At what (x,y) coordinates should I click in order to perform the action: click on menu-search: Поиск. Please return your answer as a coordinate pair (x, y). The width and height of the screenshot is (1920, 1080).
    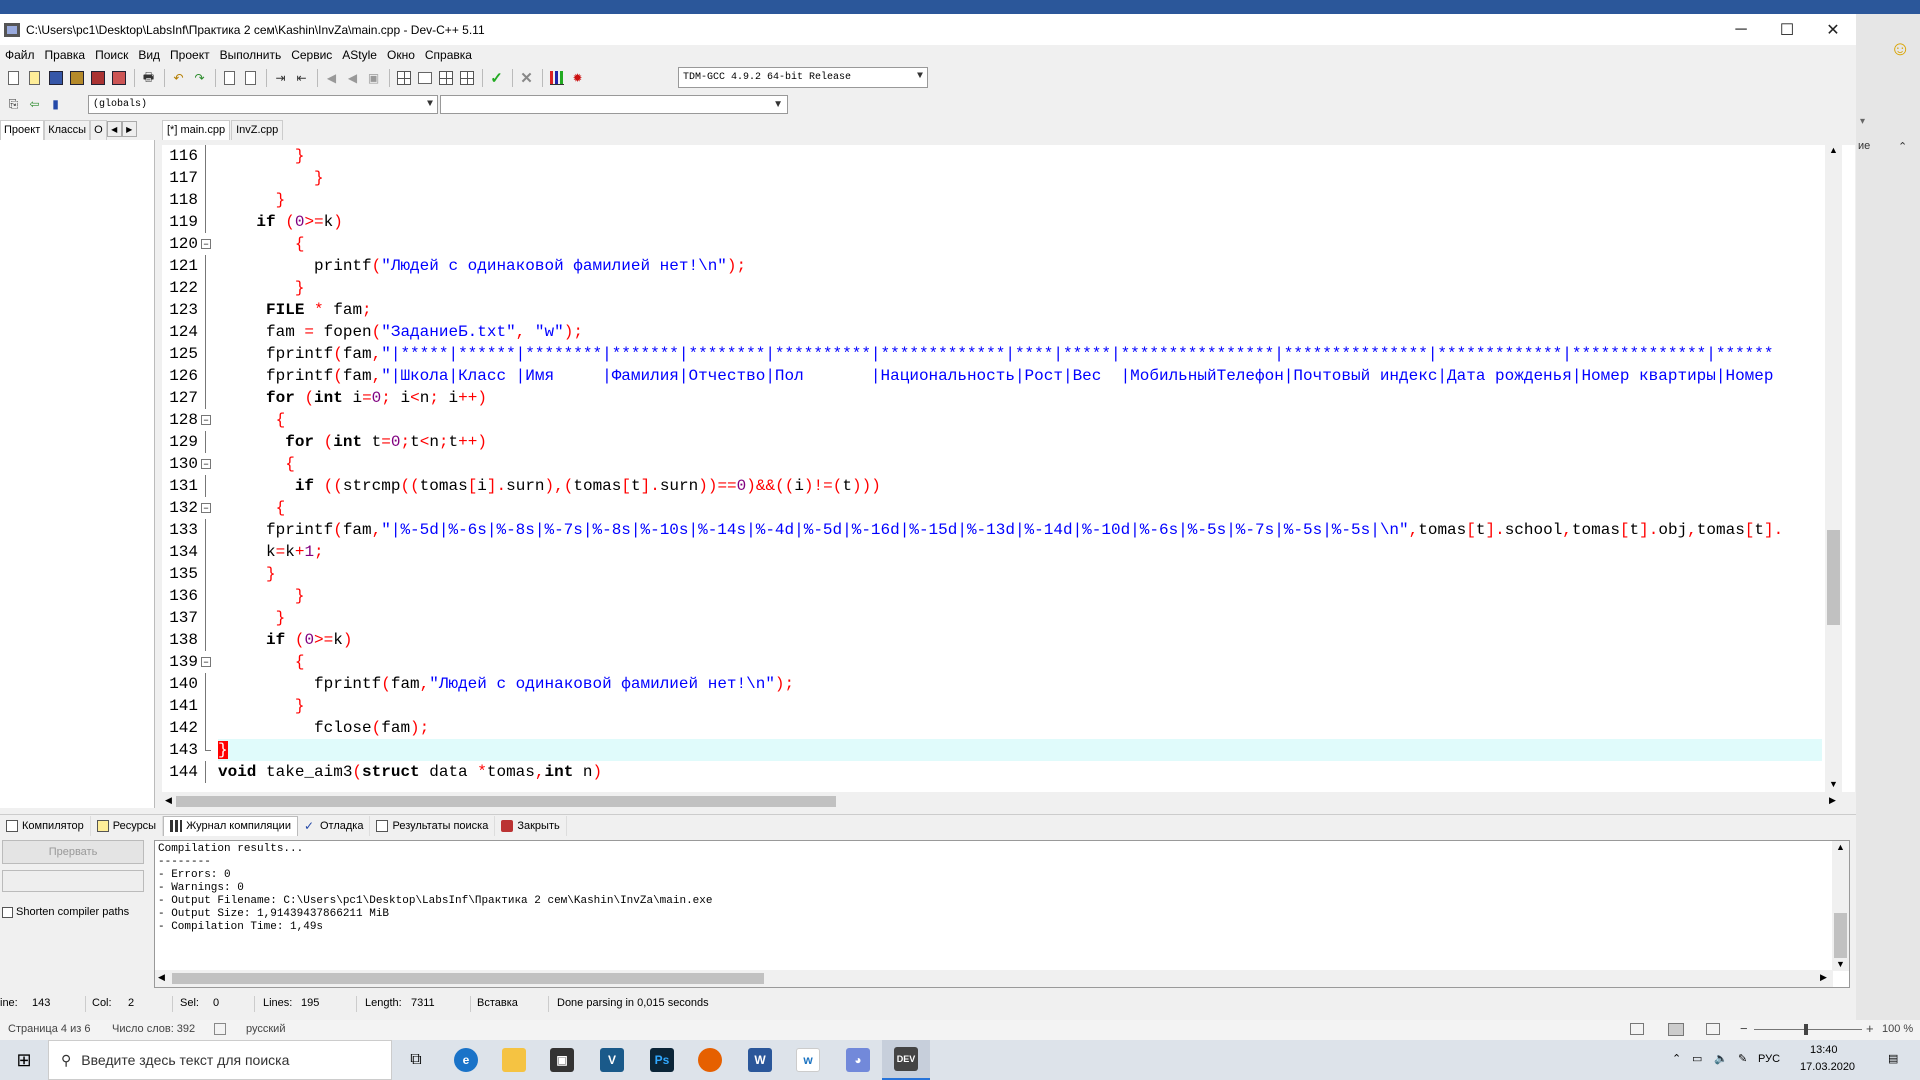
    Looking at the image, I should click on (111, 55).